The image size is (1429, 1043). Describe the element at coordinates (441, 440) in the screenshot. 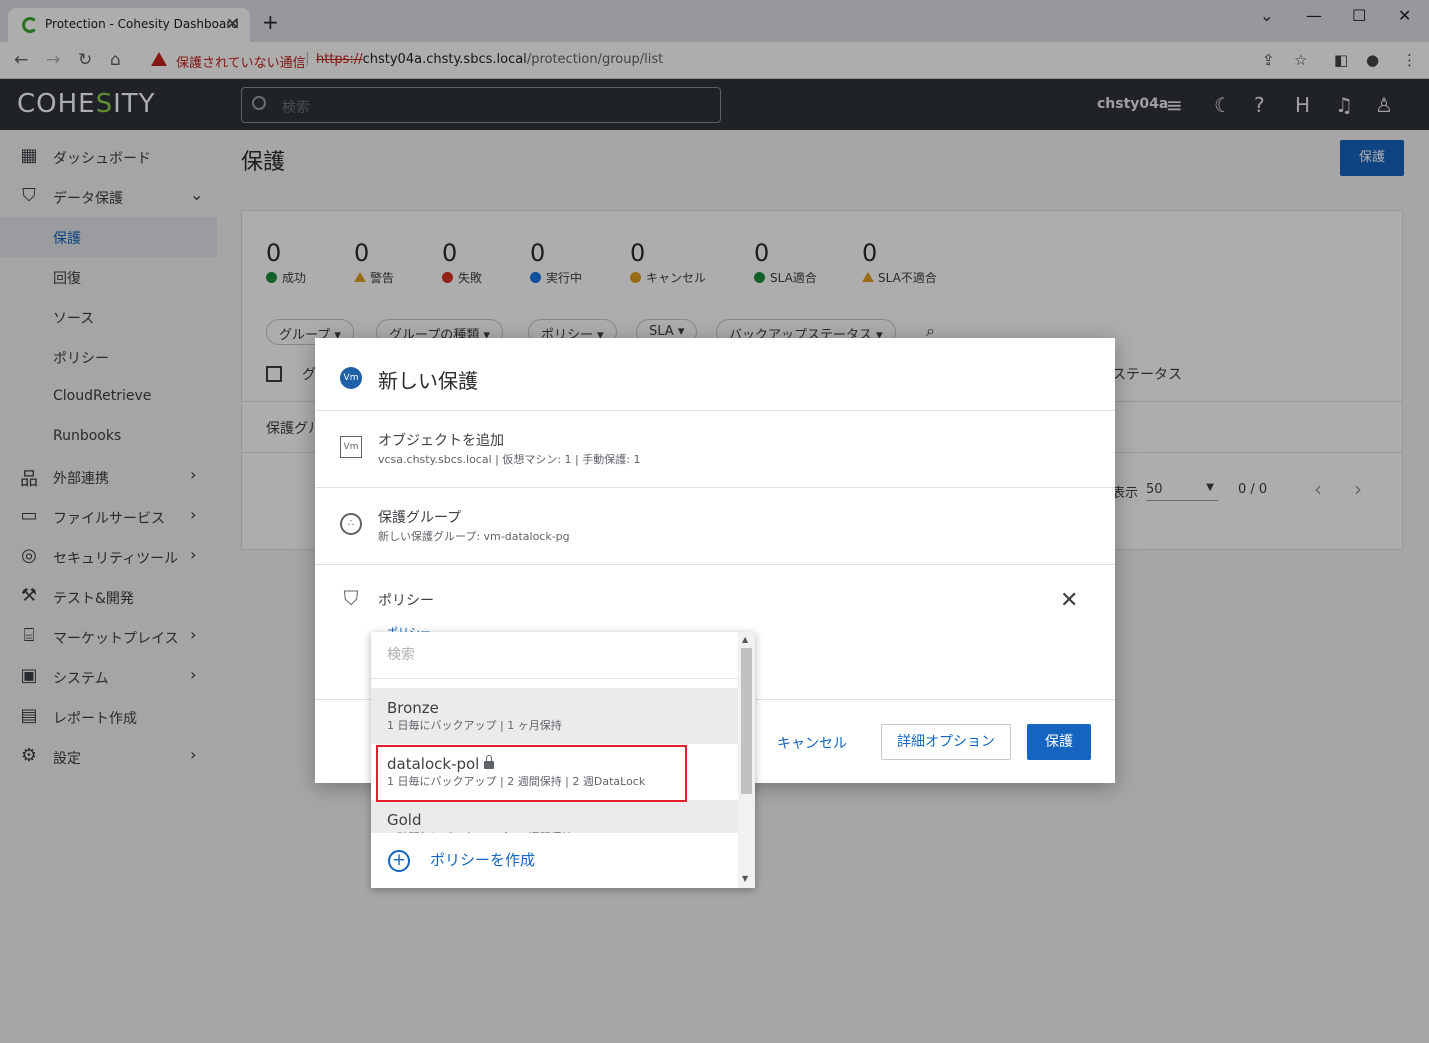

I see `add-objects-link: オブジェクトを追加` at that location.